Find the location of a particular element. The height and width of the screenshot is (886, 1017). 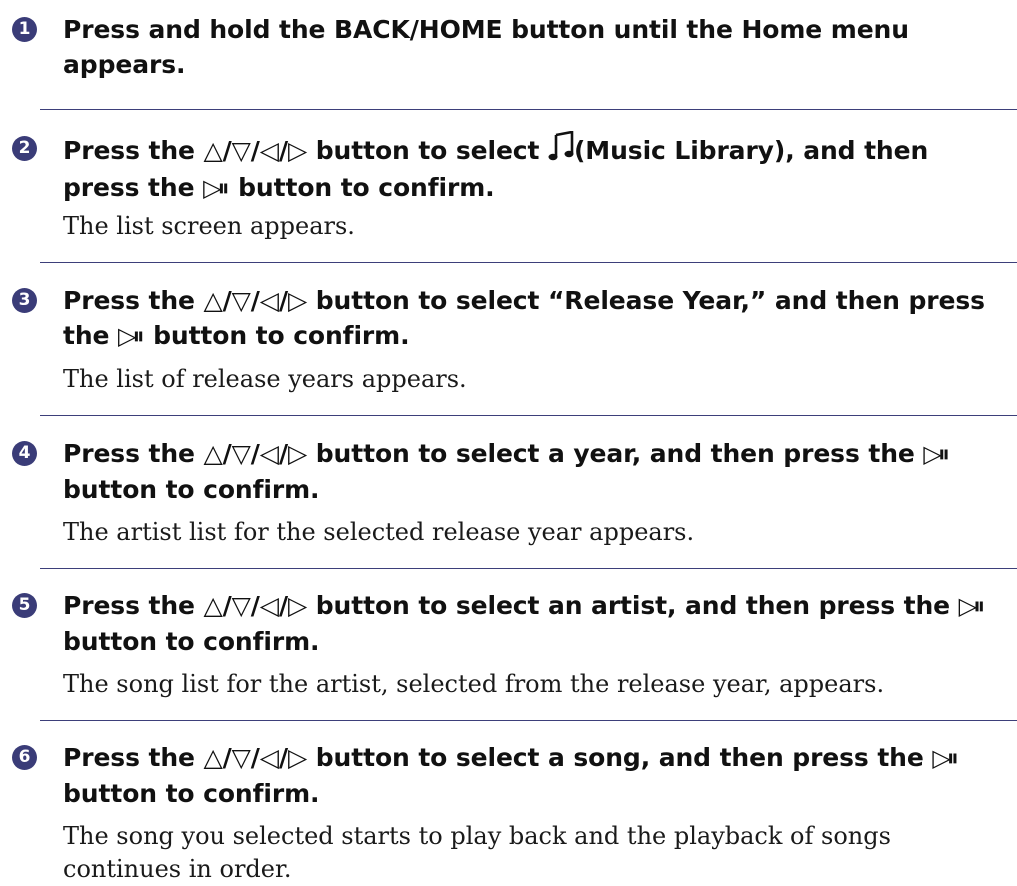

step-description: The list screen appears. is located at coordinates (209, 226).